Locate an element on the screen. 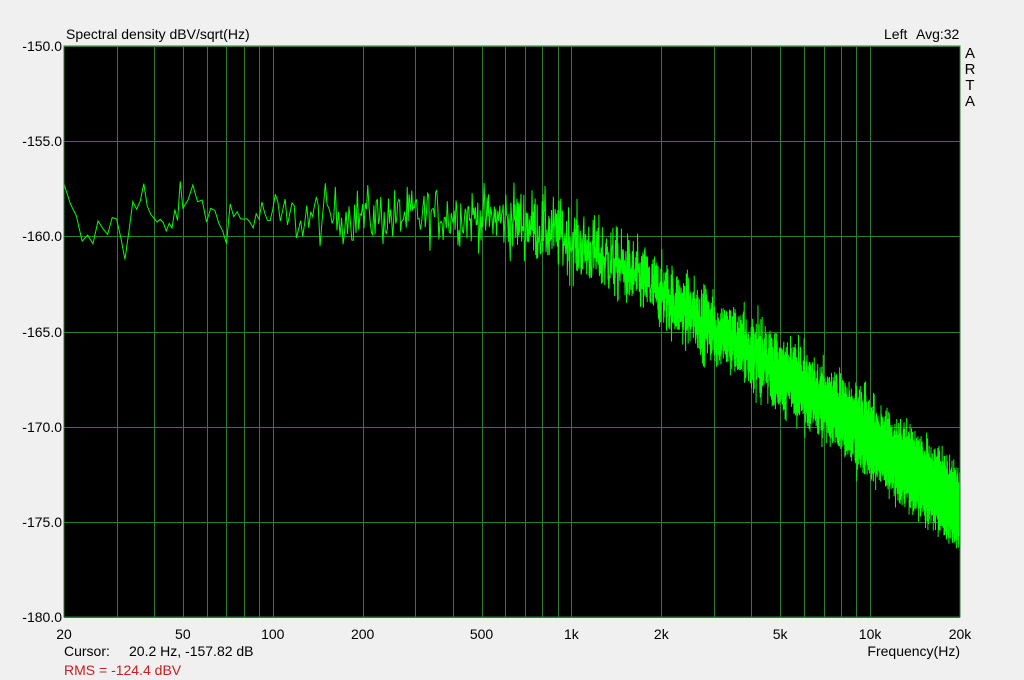 Image resolution: width=1024 pixels, height=680 pixels. rms-readout: RMS = -124.4 dBV is located at coordinates (123, 670).